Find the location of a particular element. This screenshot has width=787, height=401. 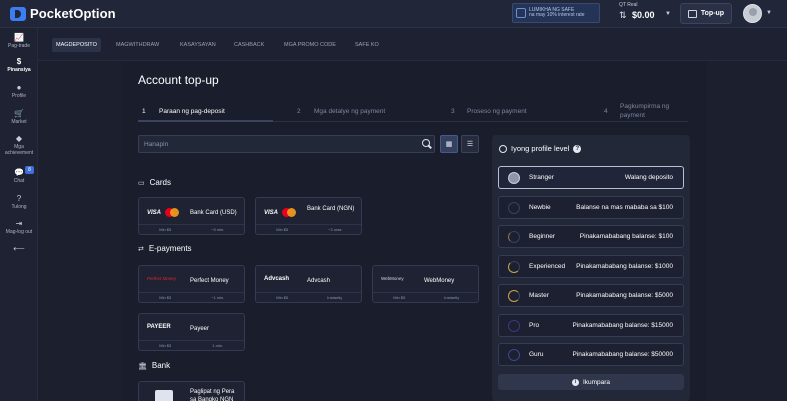

tab-deposit: MAGDEPOSITO is located at coordinates (76, 45).